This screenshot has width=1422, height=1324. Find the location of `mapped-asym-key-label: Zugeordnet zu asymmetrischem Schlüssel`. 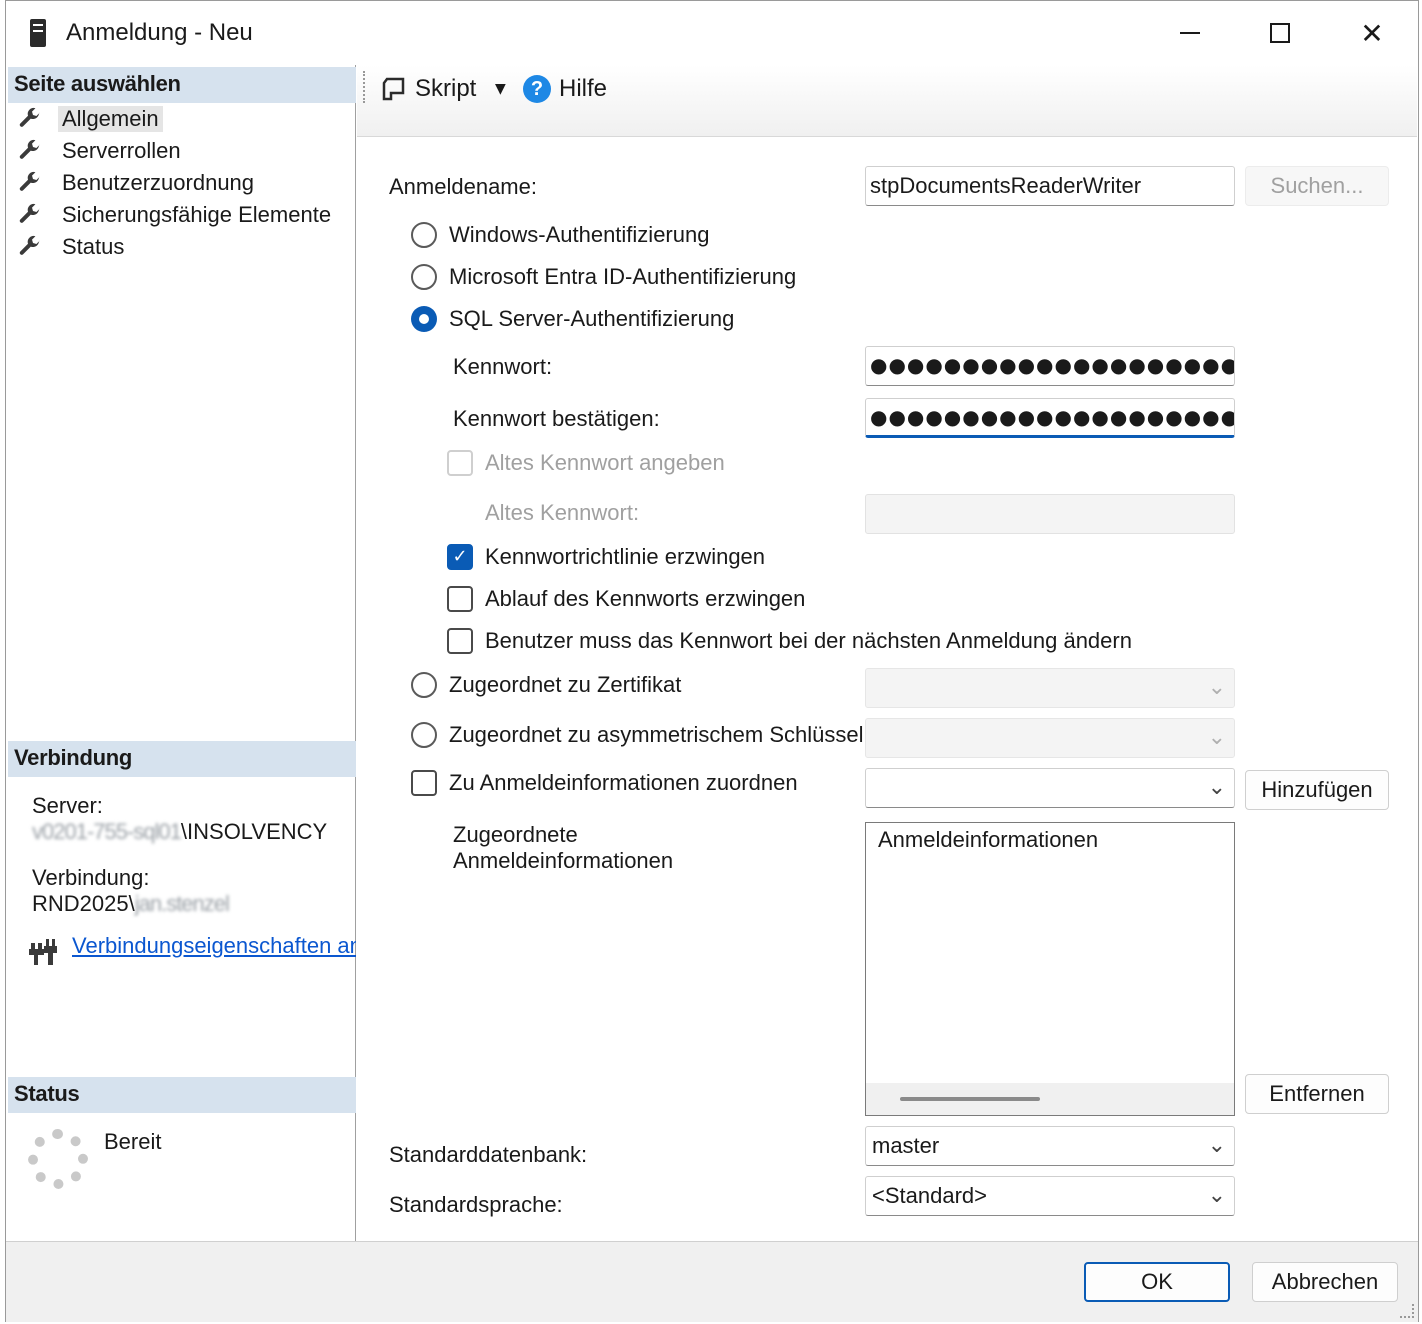

mapped-asym-key-label: Zugeordnet zu asymmetrischem Schlüssel is located at coordinates (656, 735).